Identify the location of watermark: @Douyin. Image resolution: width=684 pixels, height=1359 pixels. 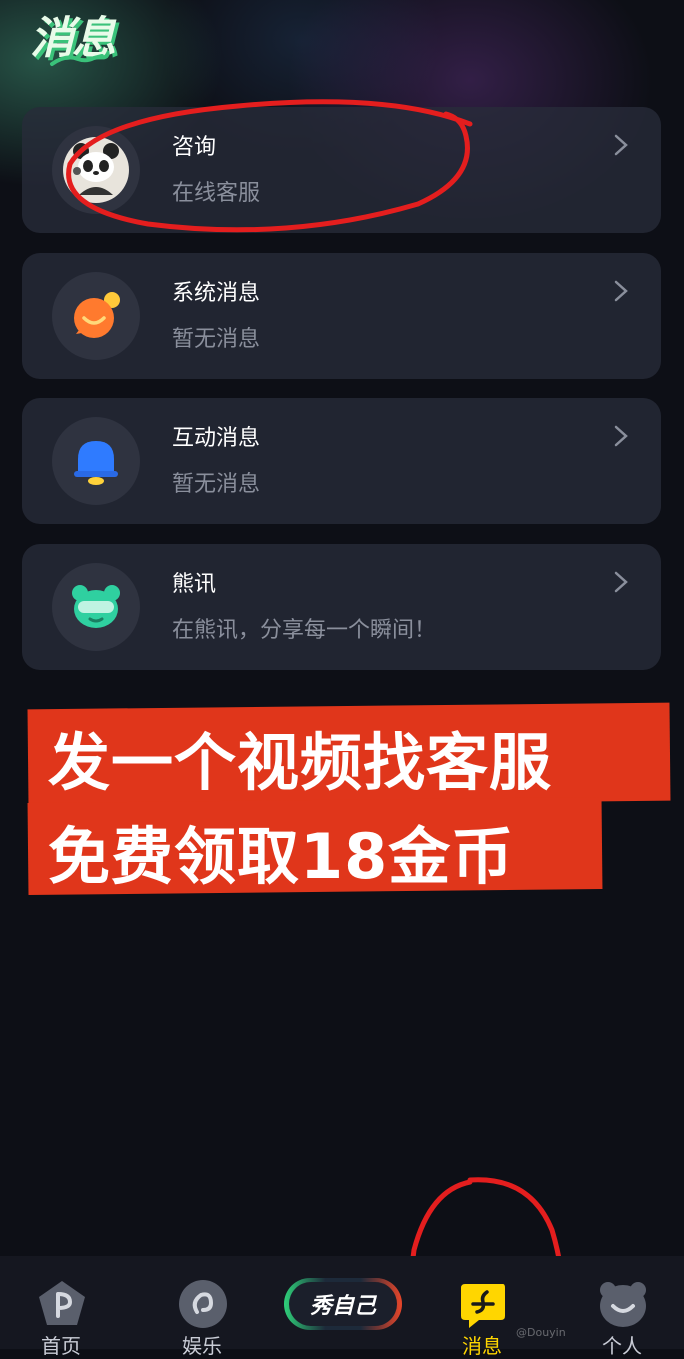
(541, 1332).